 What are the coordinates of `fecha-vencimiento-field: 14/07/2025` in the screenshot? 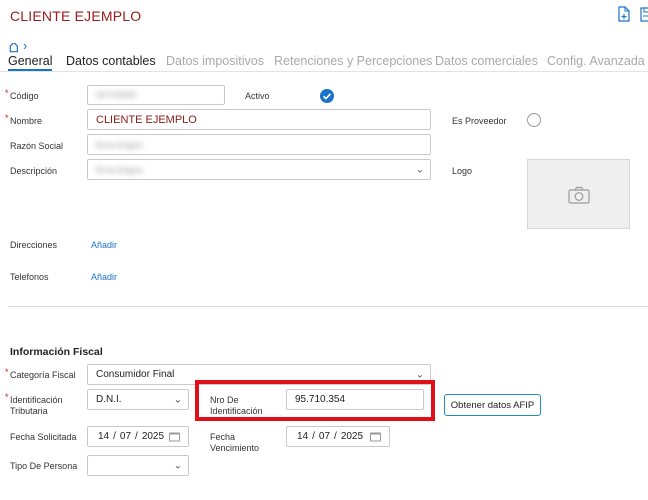 It's located at (338, 436).